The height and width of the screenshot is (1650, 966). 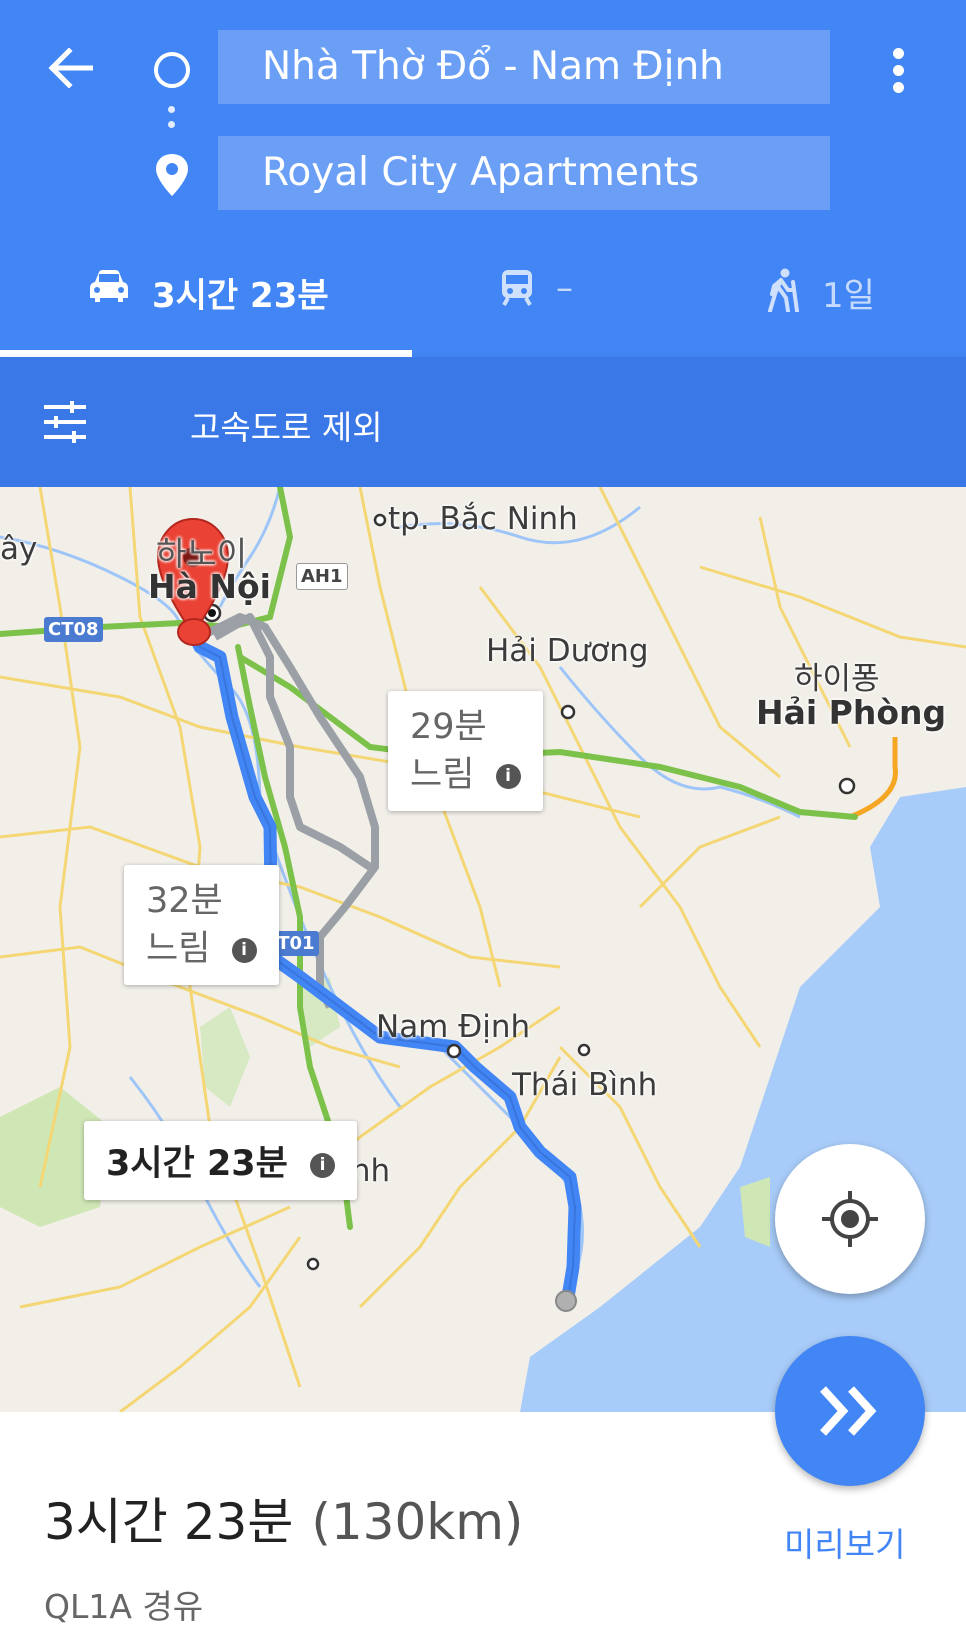 I want to click on route-summary: 3시간 23분 (130km), so click(x=283, y=1518).